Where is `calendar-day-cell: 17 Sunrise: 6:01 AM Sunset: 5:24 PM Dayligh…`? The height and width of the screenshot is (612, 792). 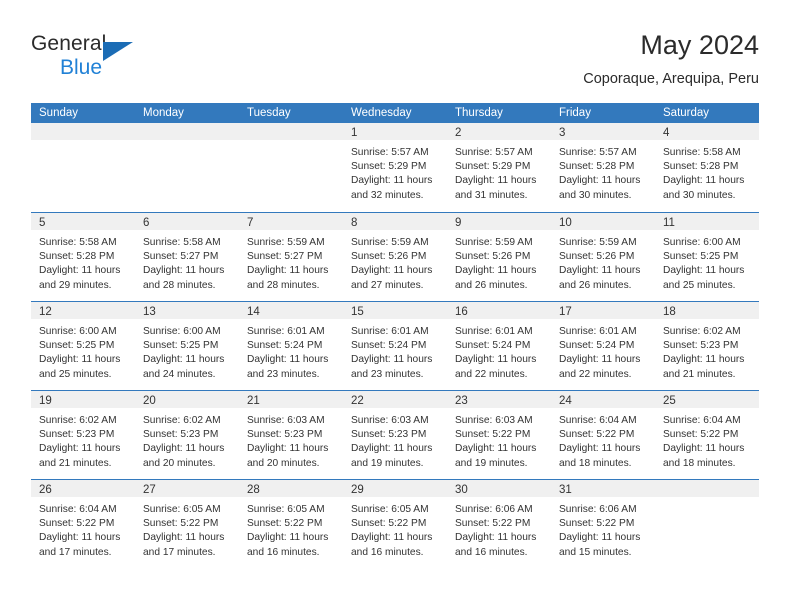 calendar-day-cell: 17 Sunrise: 6:01 AM Sunset: 5:24 PM Dayligh… is located at coordinates (603, 346).